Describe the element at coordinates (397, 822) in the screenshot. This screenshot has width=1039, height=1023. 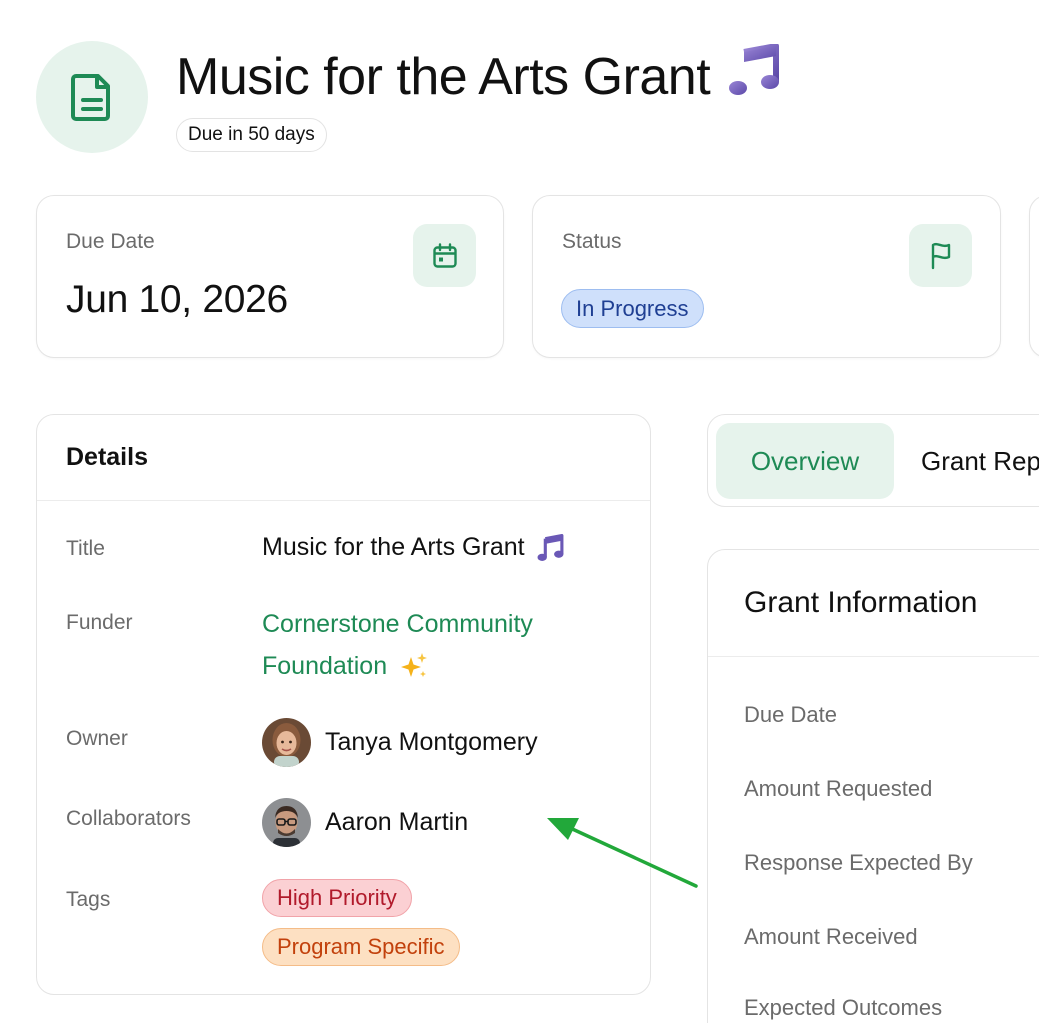
I see `collaborator-name: Aaron Martin` at that location.